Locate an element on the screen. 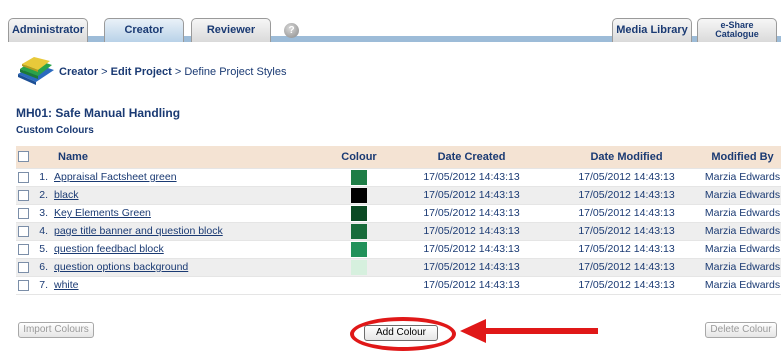 The image size is (781, 354). row-number: 1. is located at coordinates (45, 176).